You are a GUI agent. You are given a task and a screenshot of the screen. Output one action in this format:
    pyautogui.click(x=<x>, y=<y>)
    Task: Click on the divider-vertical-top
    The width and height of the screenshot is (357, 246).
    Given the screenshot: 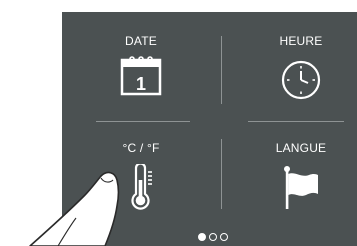 What is the action you would take?
    pyautogui.click(x=221, y=70)
    